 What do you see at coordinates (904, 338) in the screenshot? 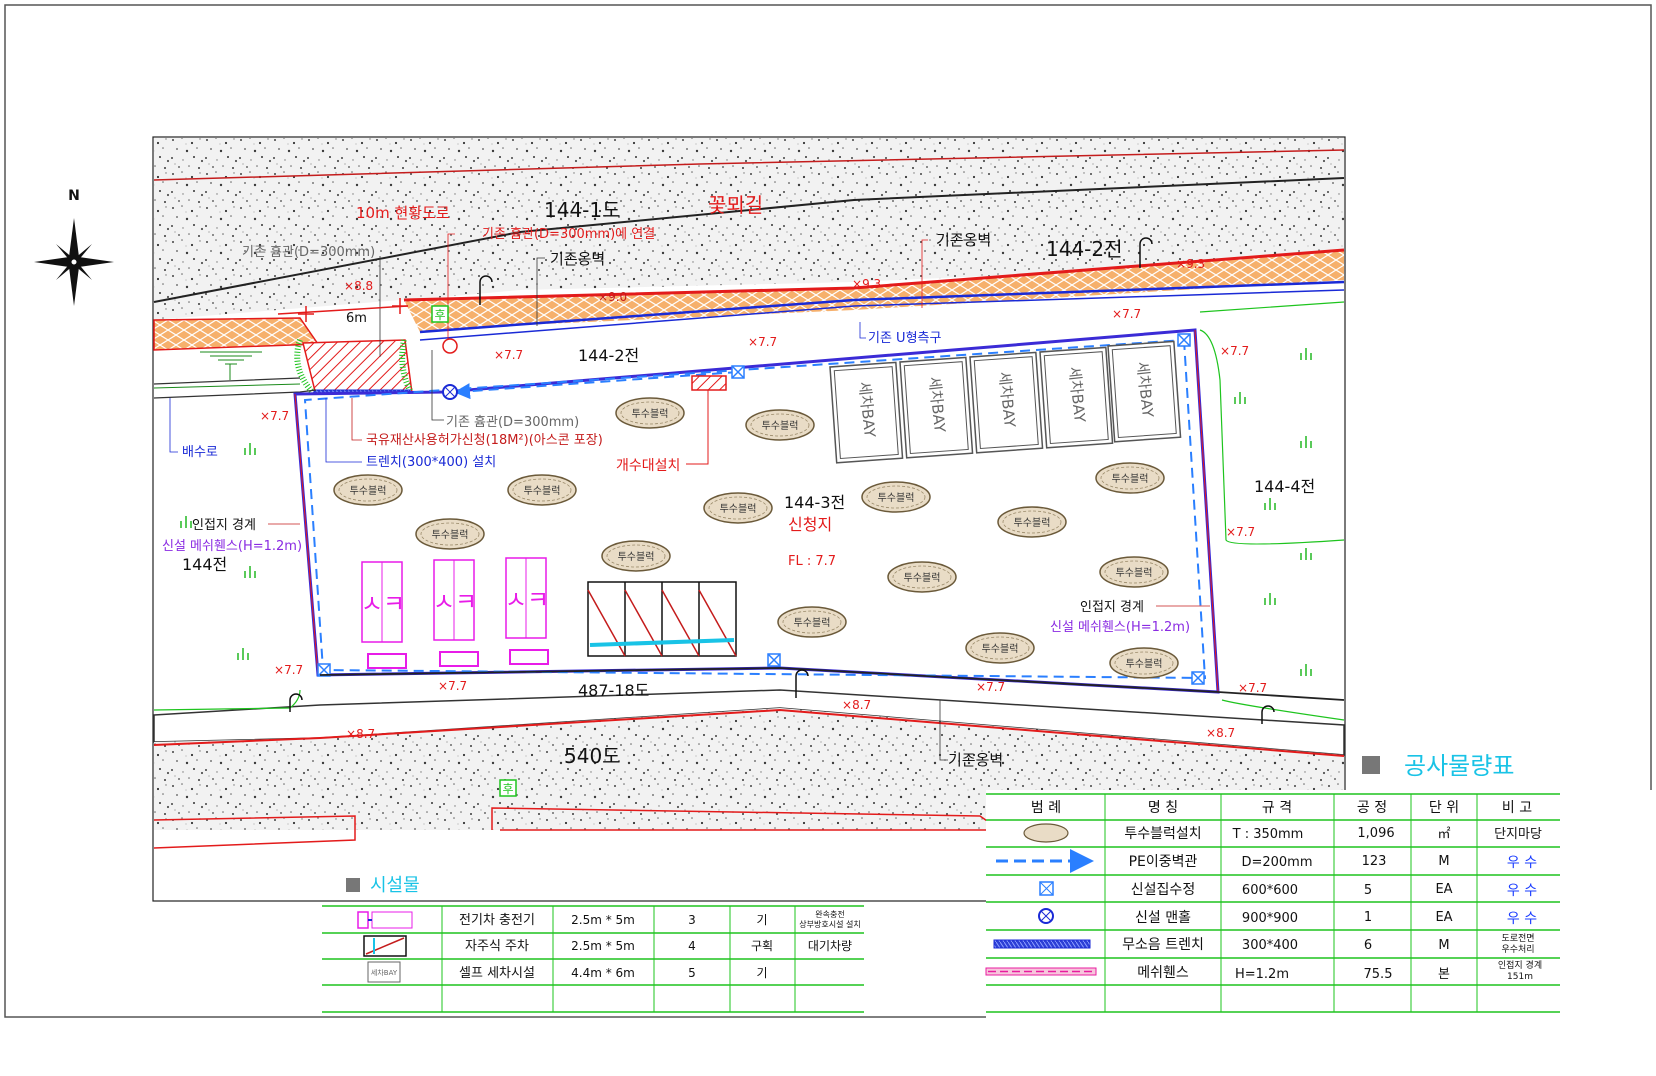
I see `label-u-ditch: 기존 U형측구` at bounding box center [904, 338].